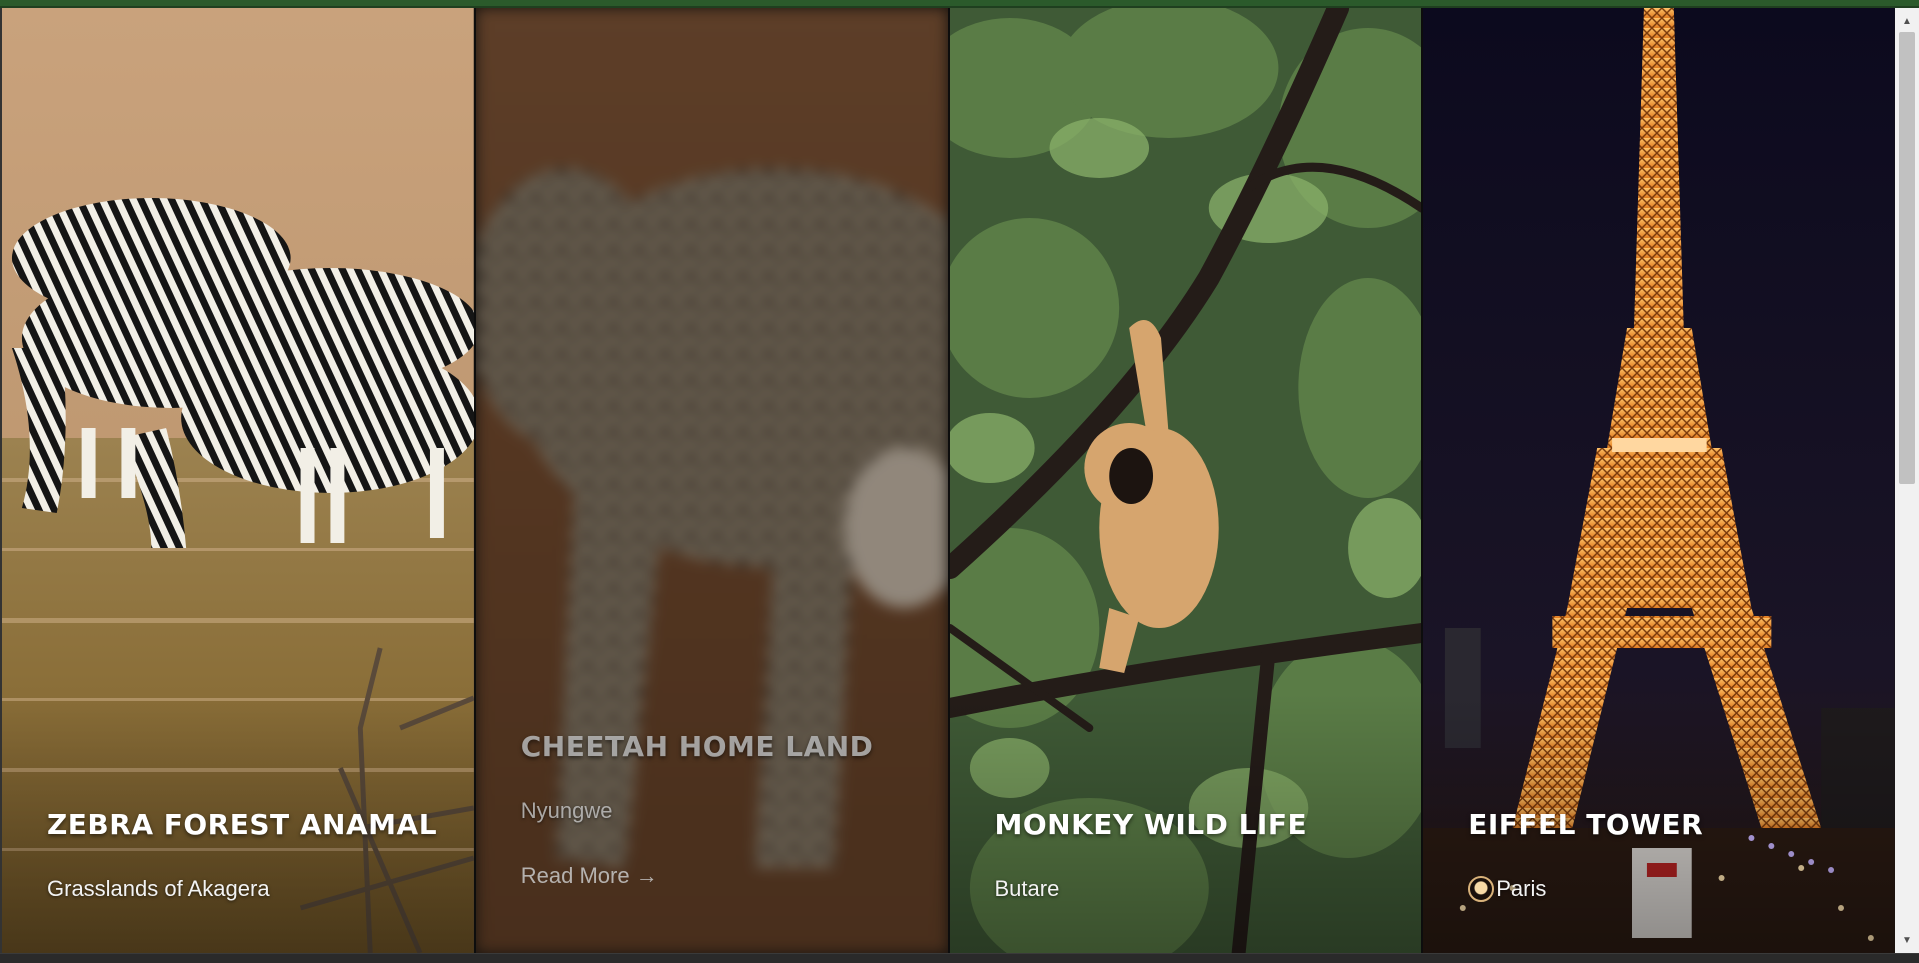 Image resolution: width=1919 pixels, height=963 pixels. I want to click on card-title: ZEBRA FOREST ANAMAL, so click(242, 824).